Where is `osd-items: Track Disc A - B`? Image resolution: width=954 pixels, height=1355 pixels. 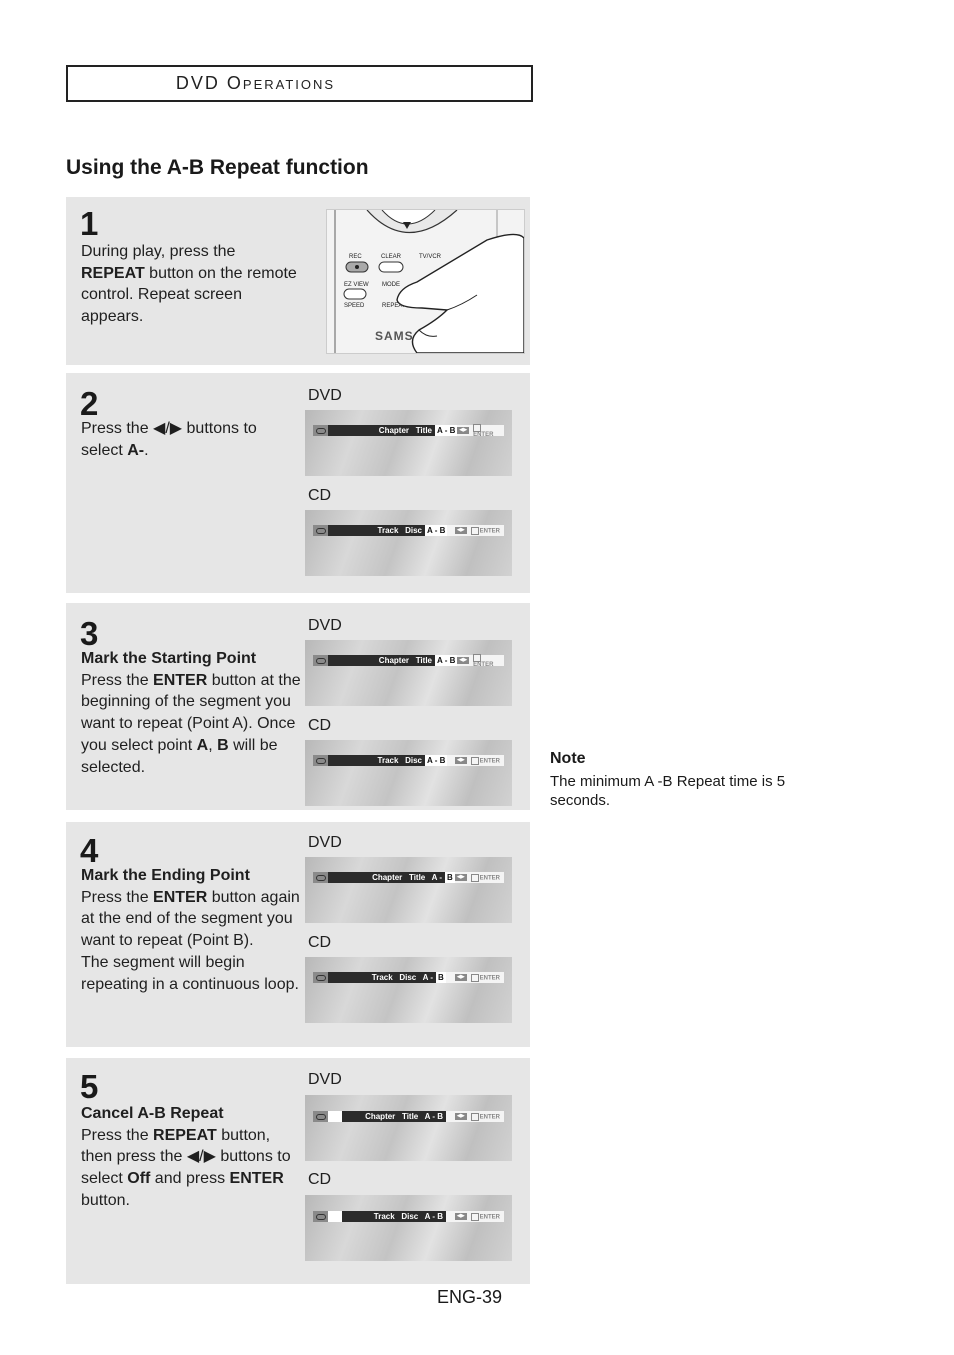 osd-items: Track Disc A - B is located at coordinates (394, 1216).